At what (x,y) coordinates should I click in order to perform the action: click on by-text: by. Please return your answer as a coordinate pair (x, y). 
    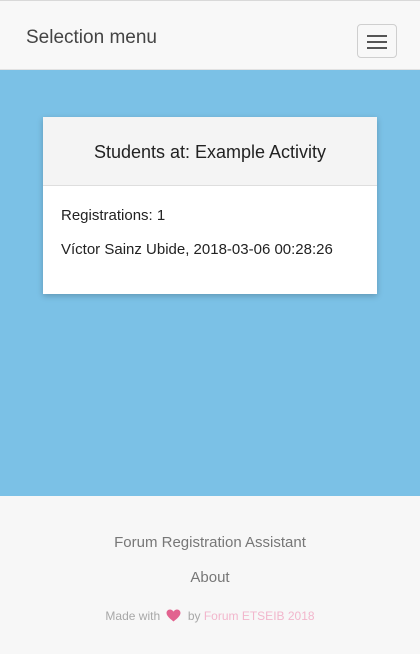
    Looking at the image, I should click on (194, 616).